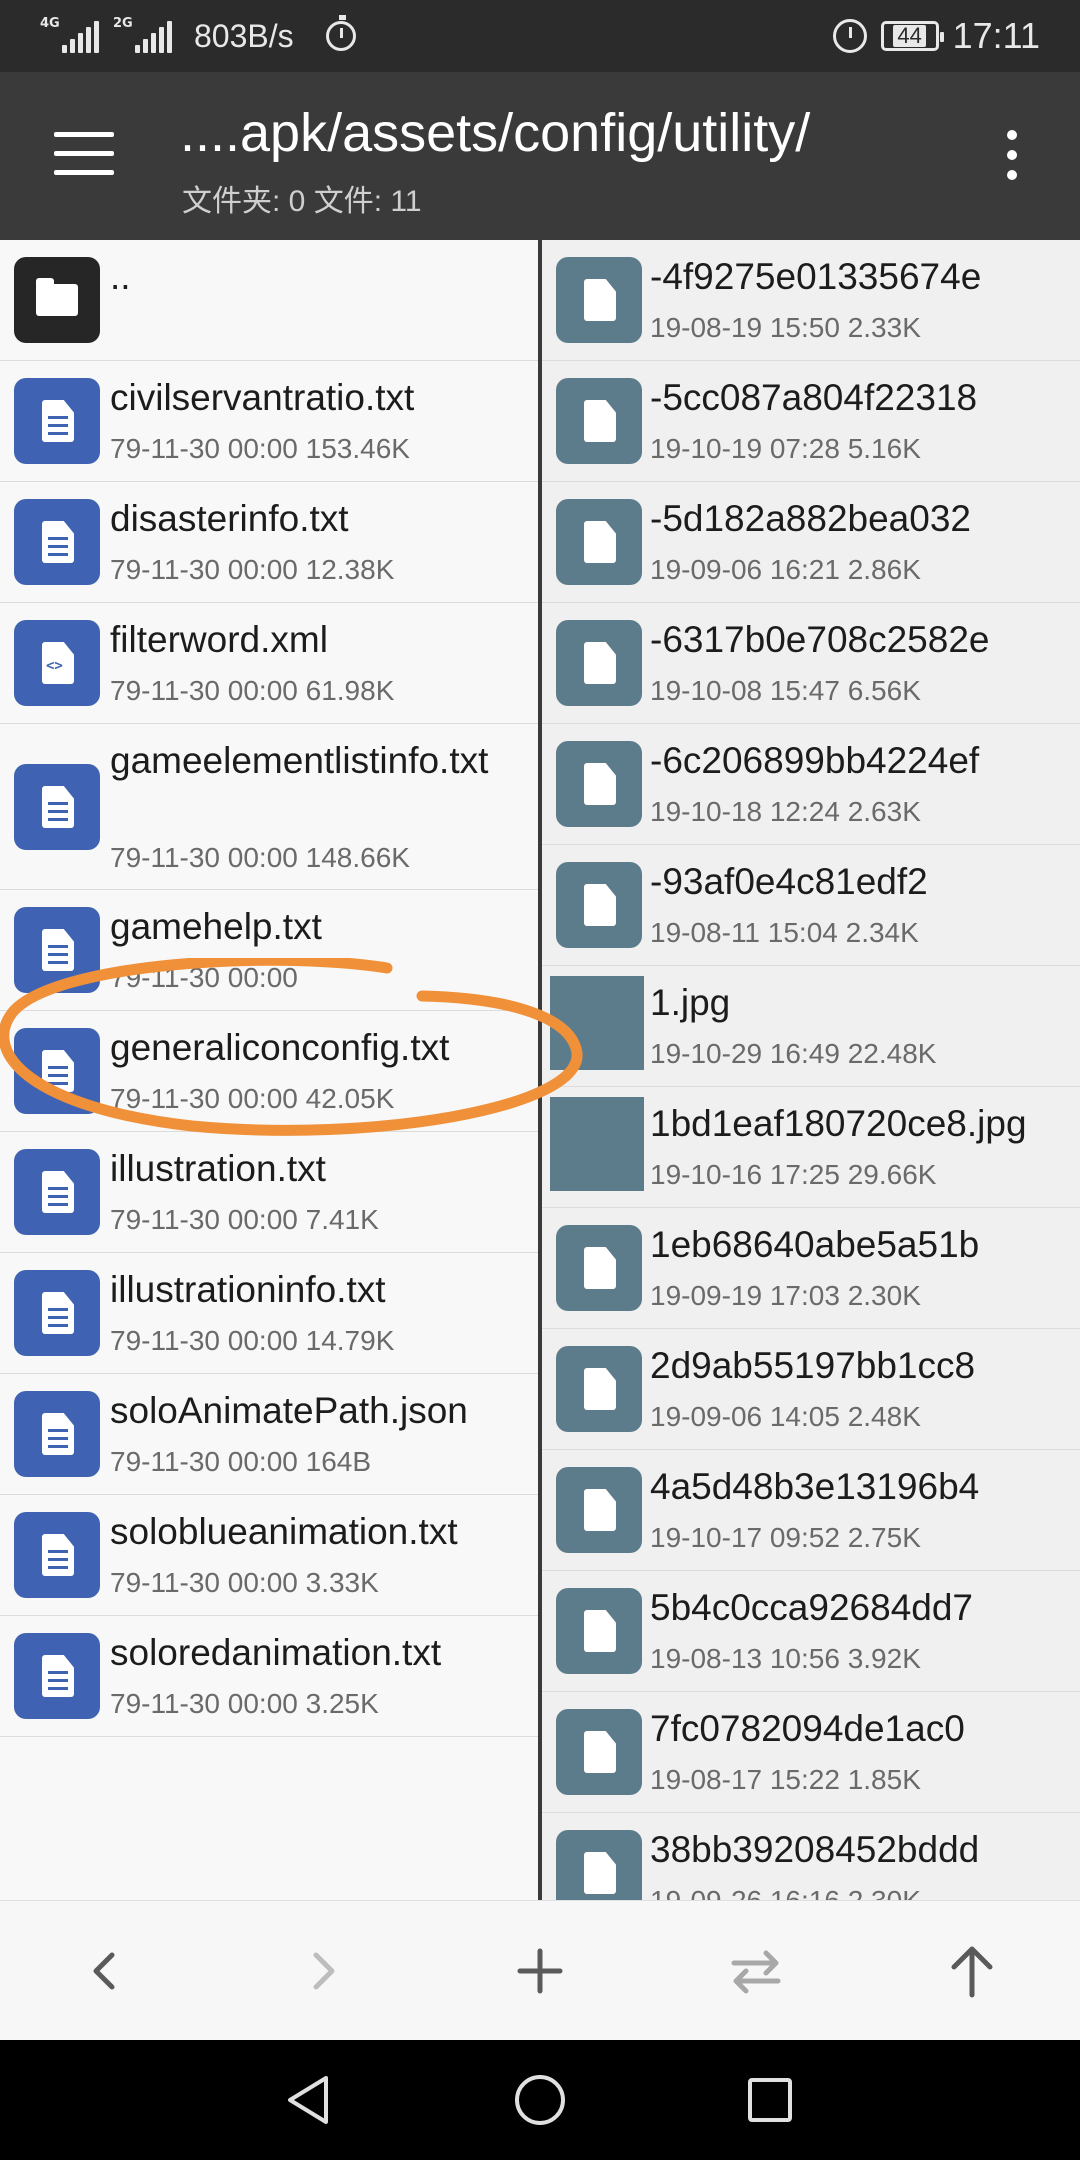 This screenshot has height=2160, width=1080. I want to click on up-icon, so click(972, 1971).